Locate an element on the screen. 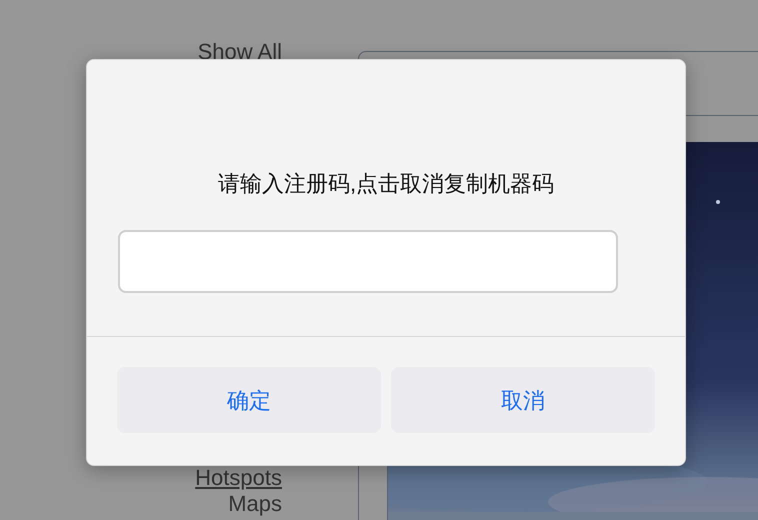  dialog-button: 取消 is located at coordinates (523, 400).